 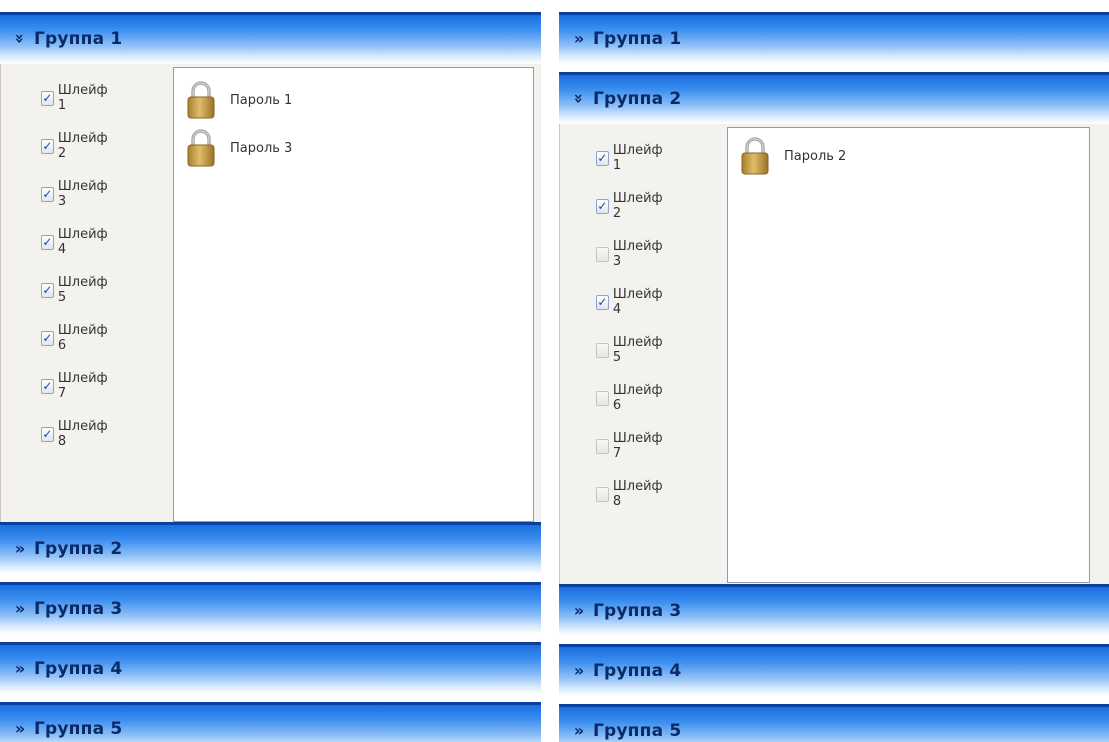 I want to click on zone-checkbox-item: ✓ Шлейф 6, so click(x=75, y=338).